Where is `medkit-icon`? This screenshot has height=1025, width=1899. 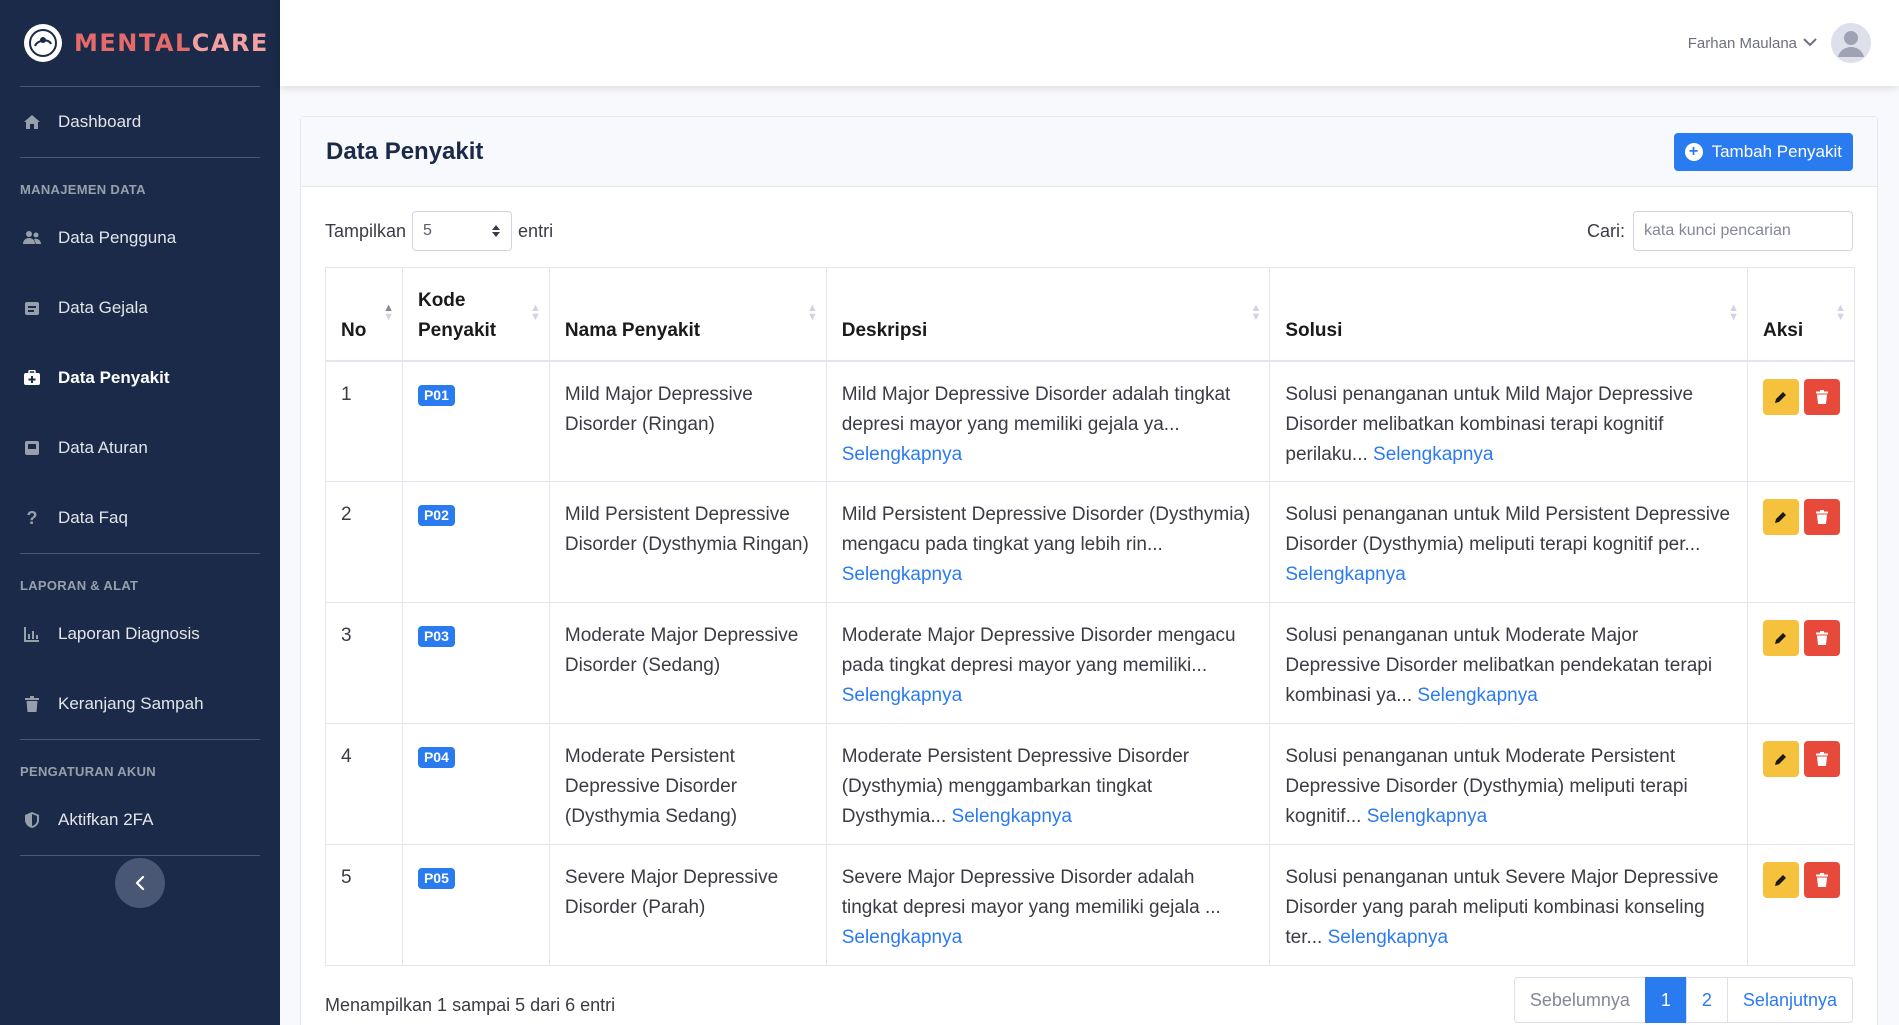
medkit-icon is located at coordinates (32, 378).